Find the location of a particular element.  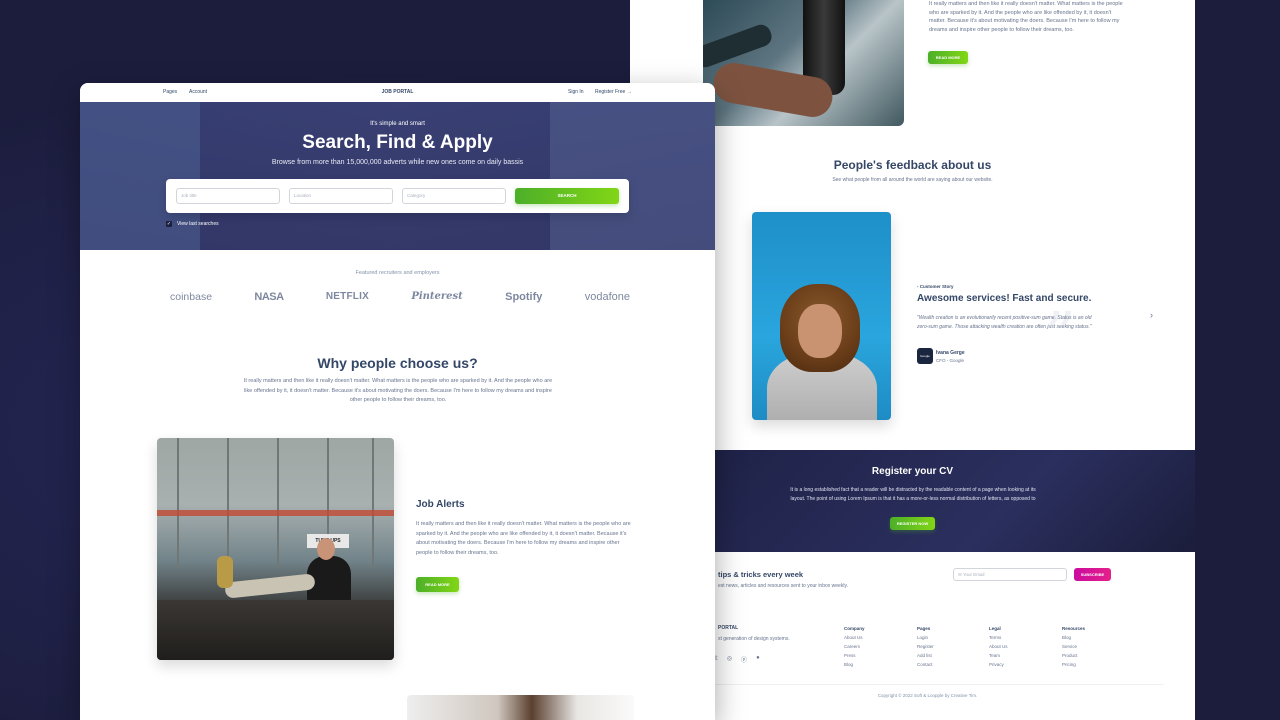

footer-heading: Legal is located at coordinates (995, 628).